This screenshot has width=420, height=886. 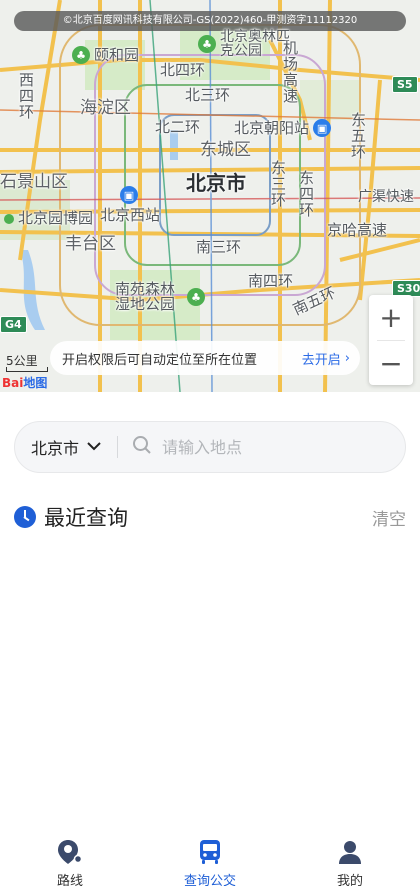 What do you see at coordinates (94, 447) in the screenshot?
I see `chevron-down-icon` at bounding box center [94, 447].